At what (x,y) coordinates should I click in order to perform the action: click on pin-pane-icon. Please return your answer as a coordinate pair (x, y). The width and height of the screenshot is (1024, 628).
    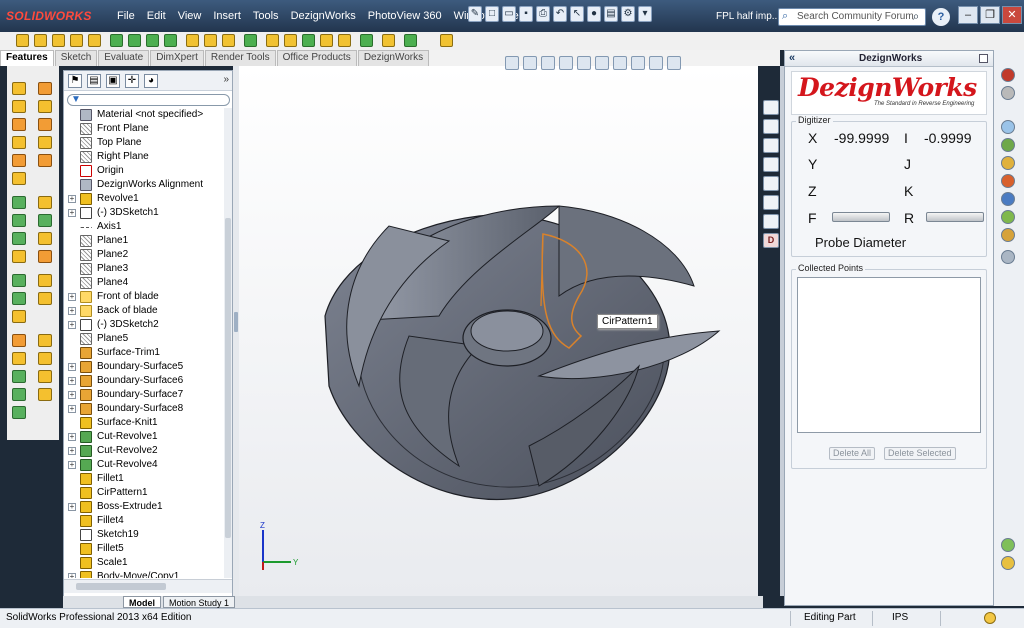
    Looking at the image, I should click on (983, 58).